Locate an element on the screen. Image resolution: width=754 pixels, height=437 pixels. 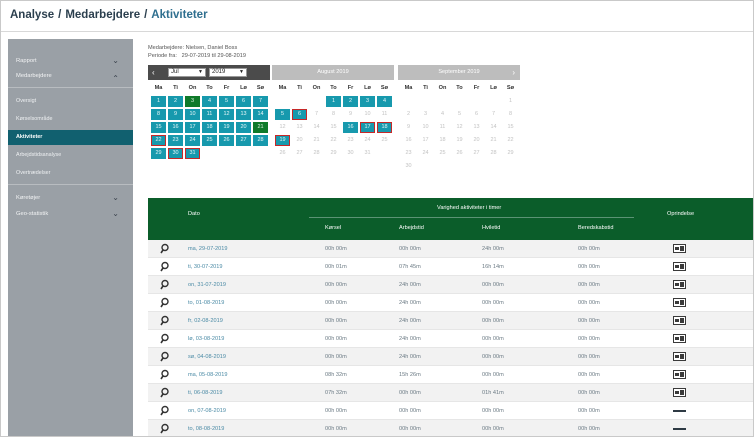
sidebar-item-geo-statistik: Geo-statistik ⌄ is located at coordinates (70, 214).